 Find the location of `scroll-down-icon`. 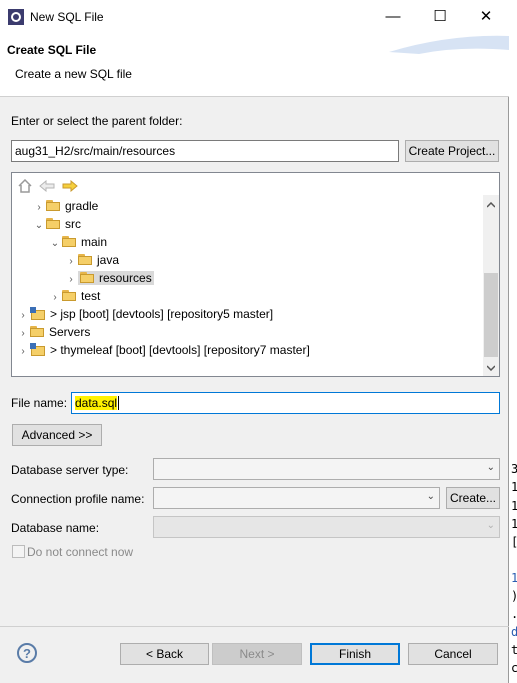

scroll-down-icon is located at coordinates (491, 368).